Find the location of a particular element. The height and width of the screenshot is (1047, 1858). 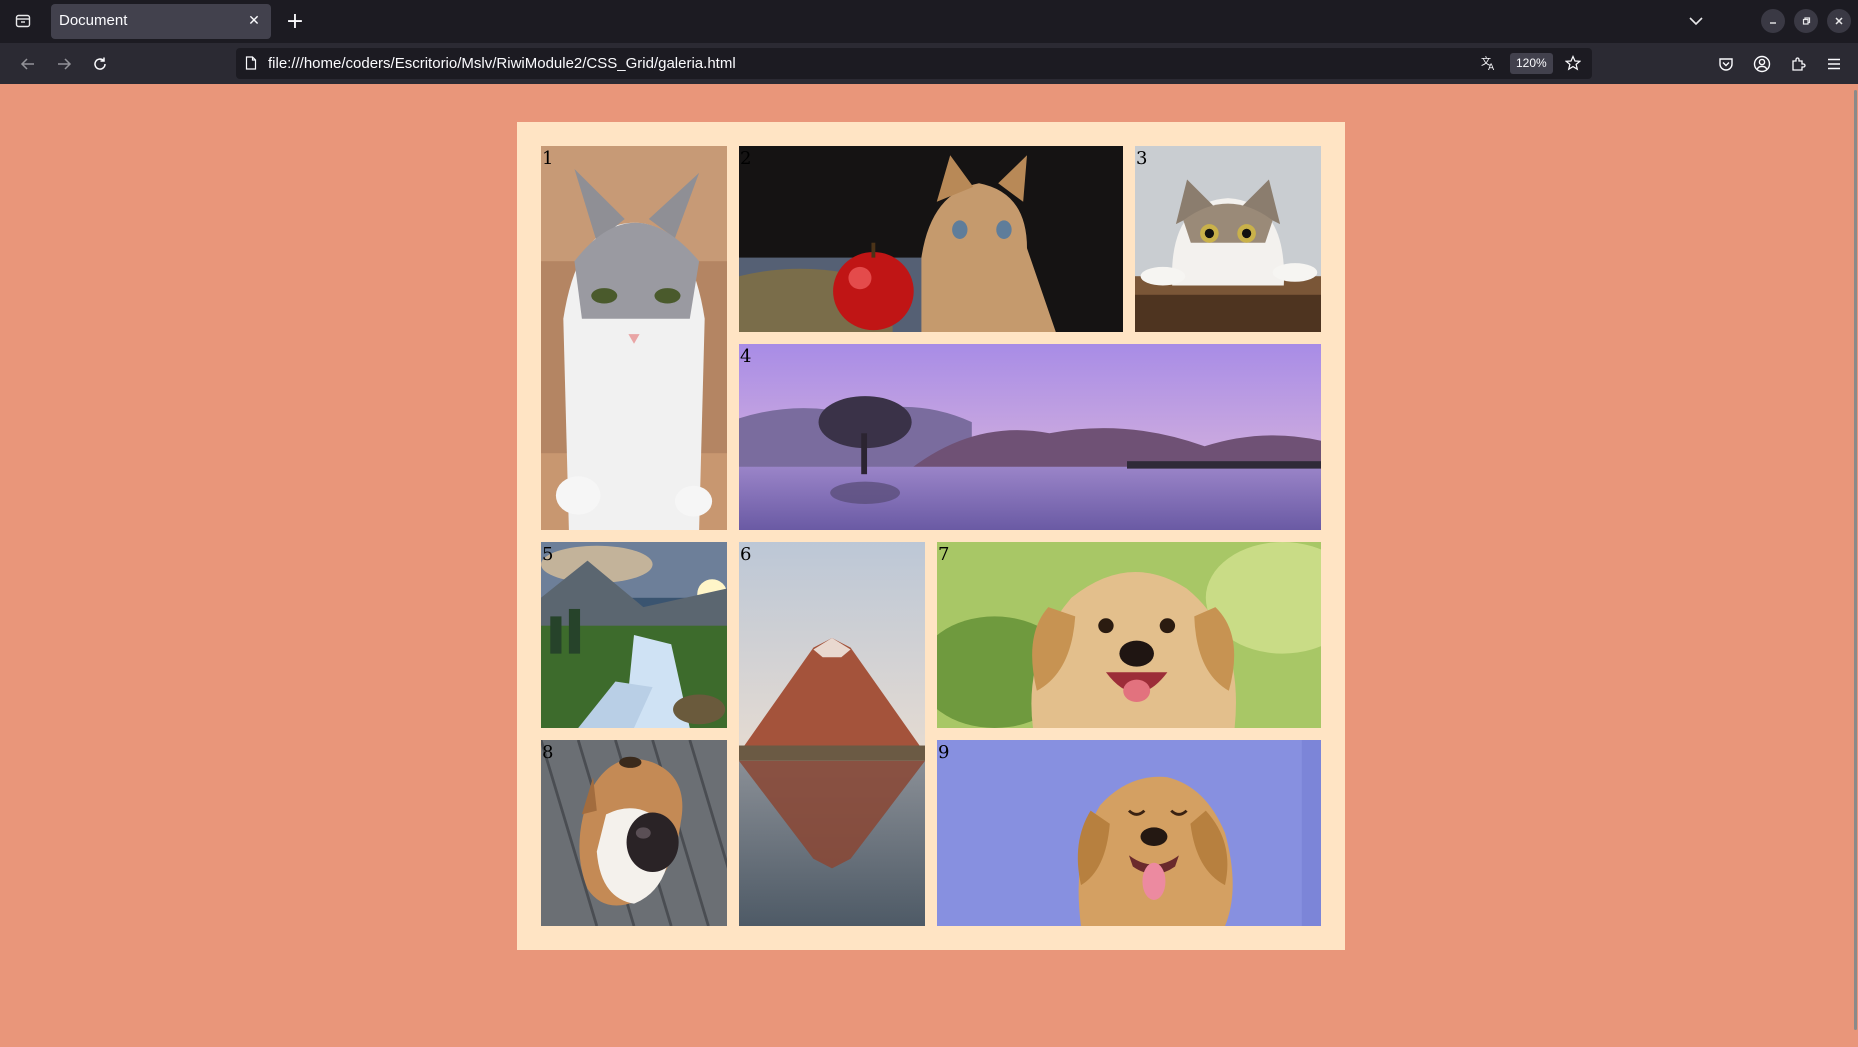

gallery-item-number: 6 is located at coordinates (746, 554).